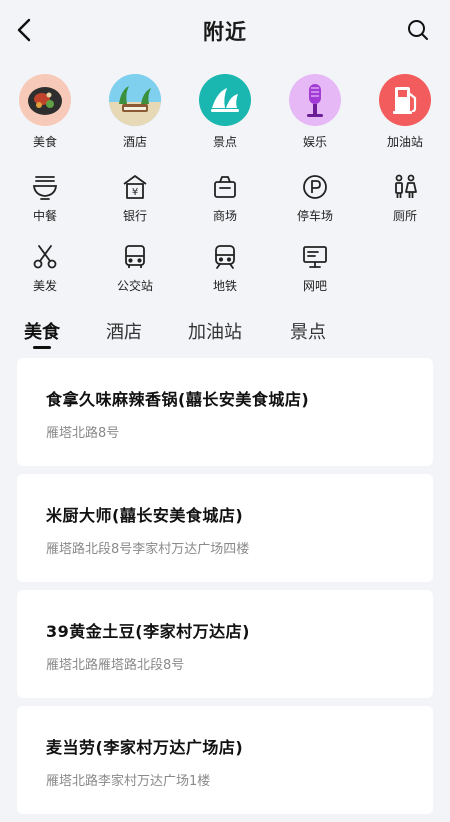 The height and width of the screenshot is (822, 450). What do you see at coordinates (225, 412) in the screenshot?
I see `place-card: 食拿久味麻辣香锅(囍长安美食城店) 雁塔北路8号` at bounding box center [225, 412].